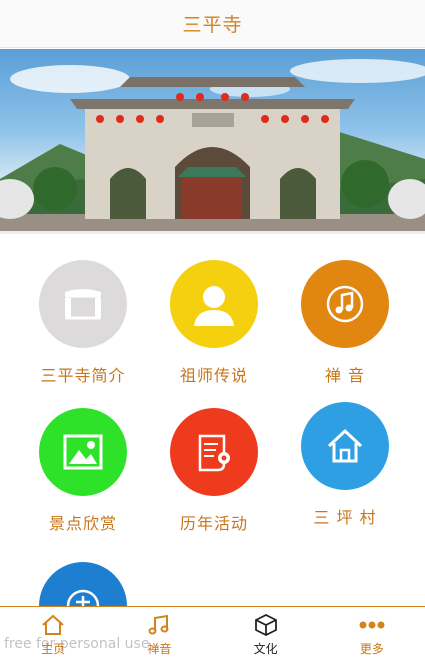 This screenshot has width=425, height=661. I want to click on menu-label: 三 坪 村, so click(345, 517).